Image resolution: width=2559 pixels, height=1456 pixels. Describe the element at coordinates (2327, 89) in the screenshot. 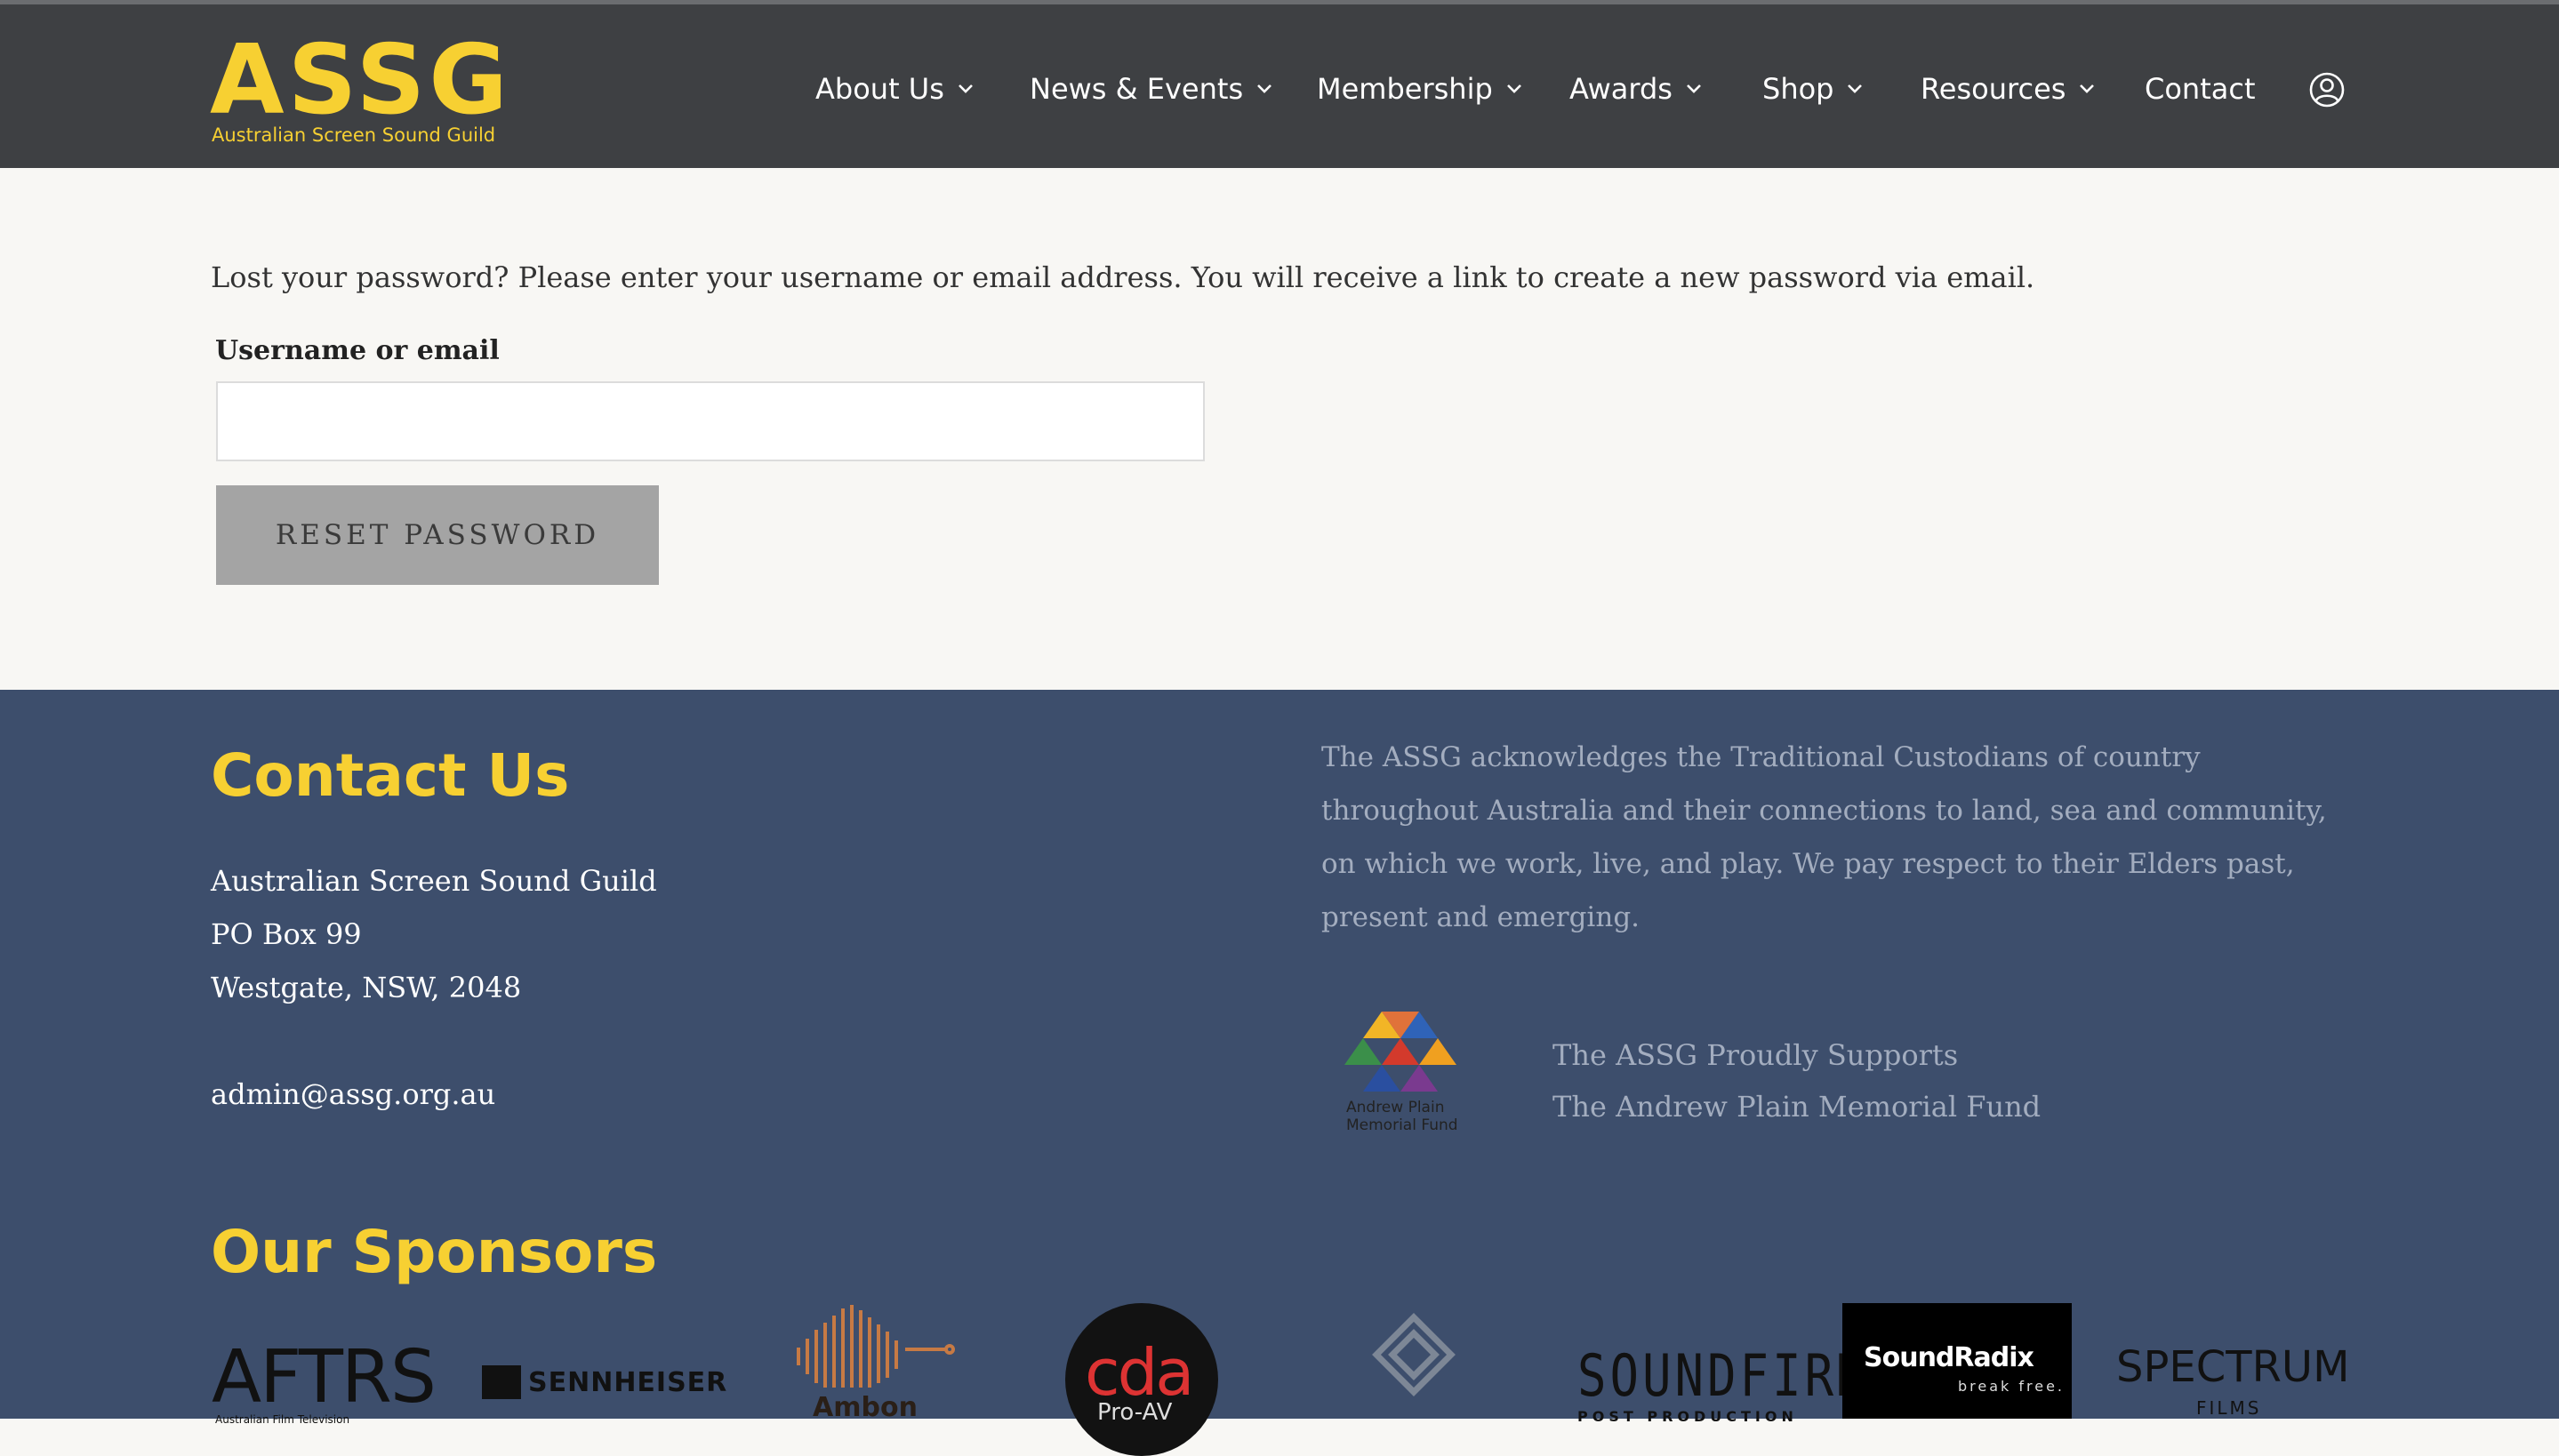

I see `user-circle-icon` at that location.